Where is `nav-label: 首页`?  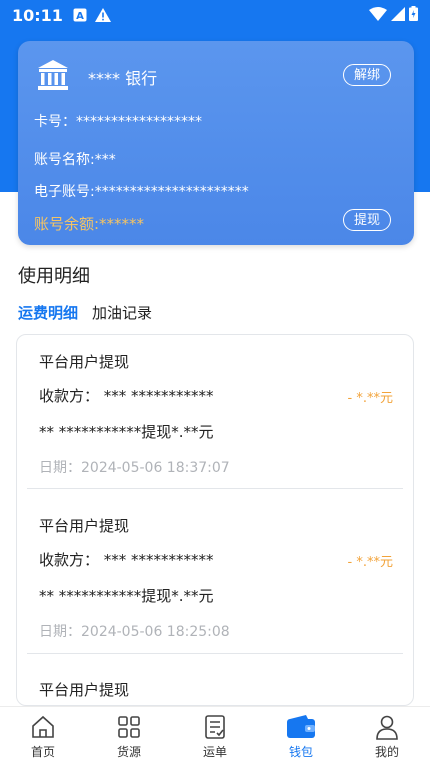 nav-label: 首页 is located at coordinates (42, 751).